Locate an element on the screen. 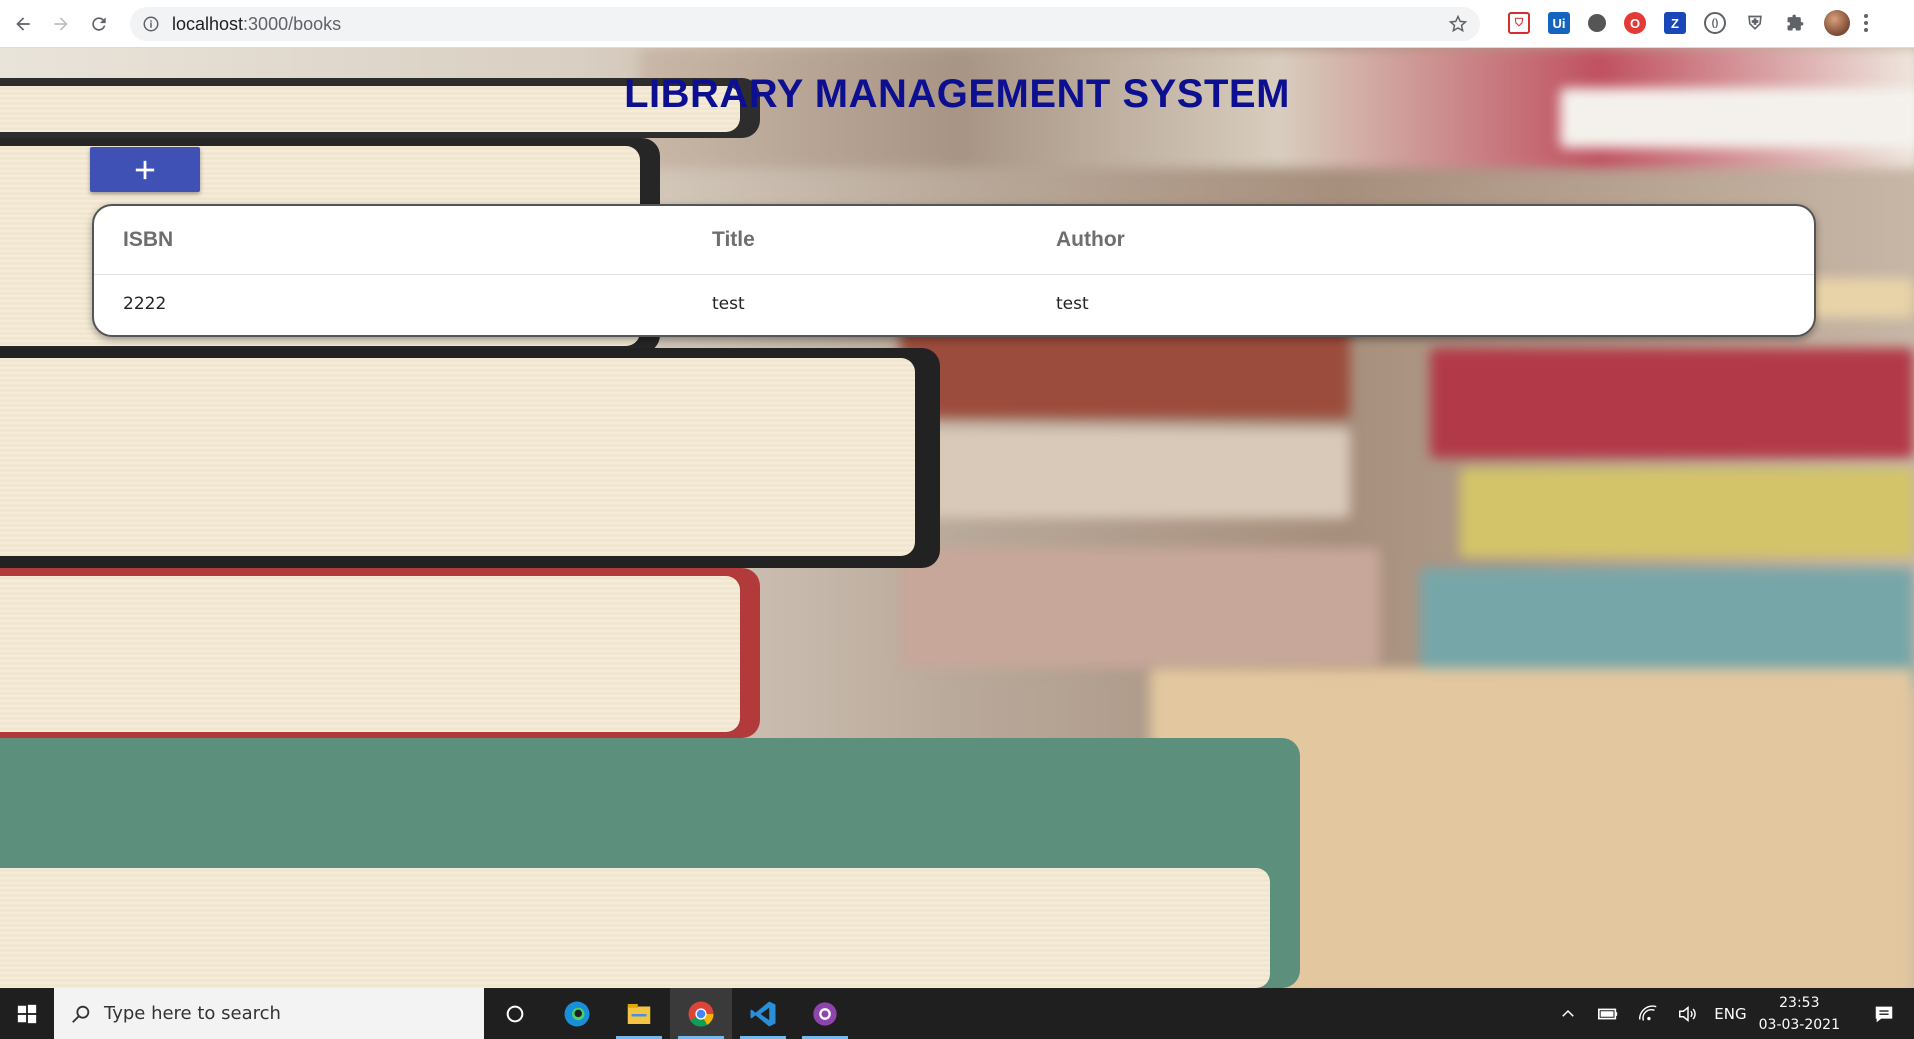 The height and width of the screenshot is (1039, 1914). chrome-icon is located at coordinates (701, 1013).